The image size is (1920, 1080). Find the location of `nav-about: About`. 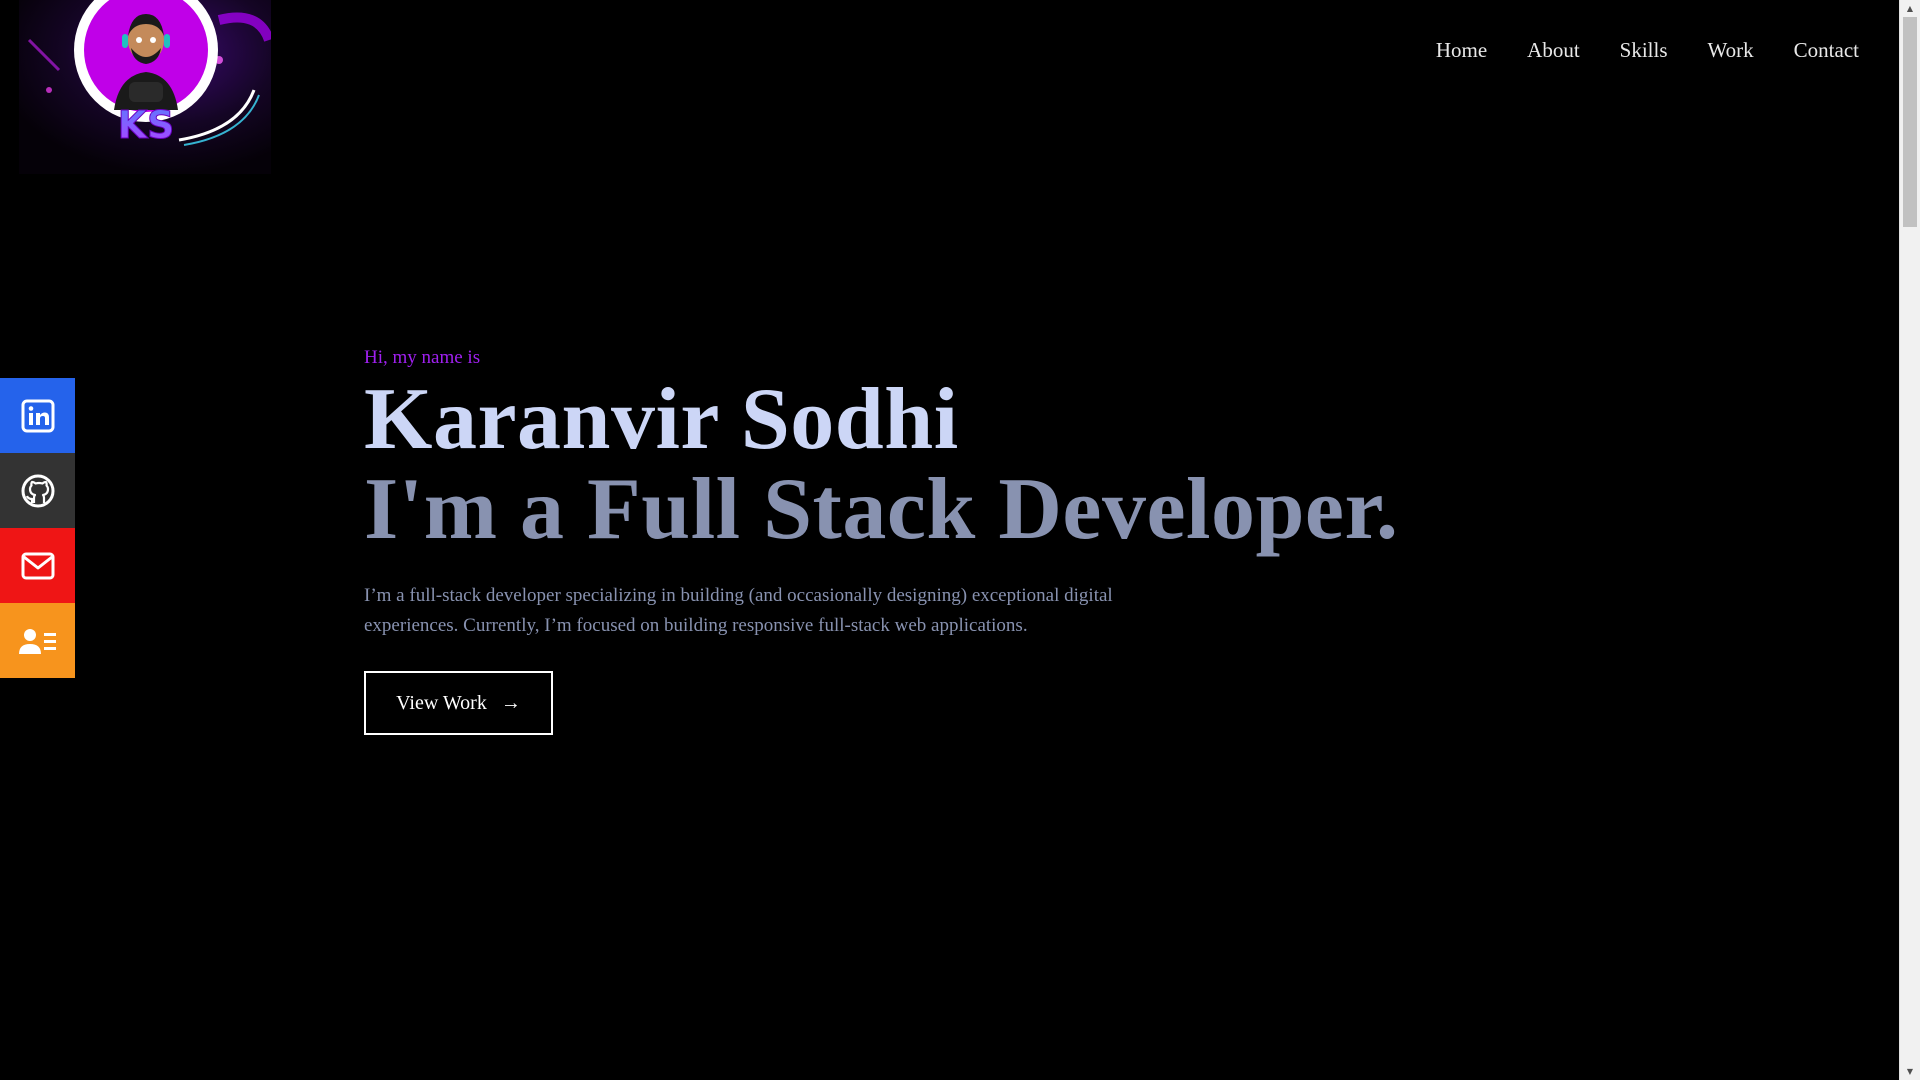

nav-about: About is located at coordinates (1553, 50).